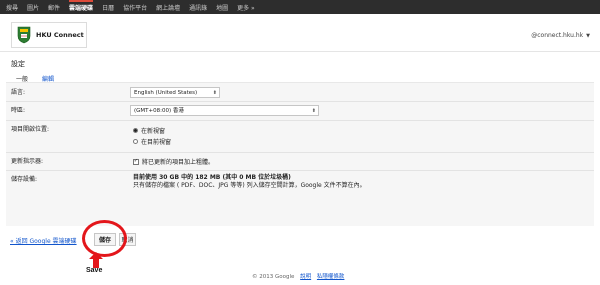  Describe the element at coordinates (27, 161) in the screenshot. I see `update-indicator-label: 更新指示器:` at that location.